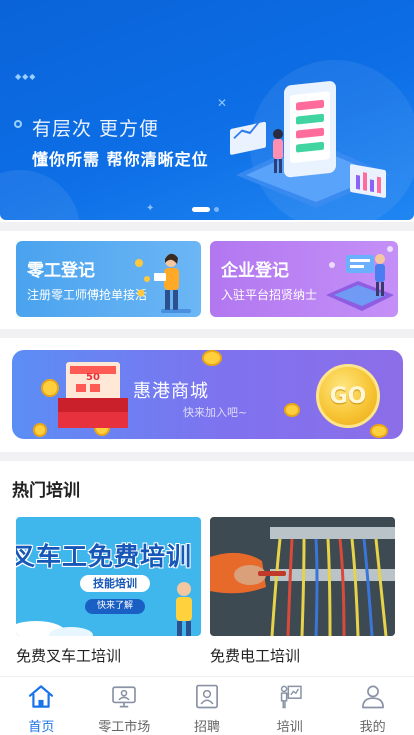 This screenshot has width=414, height=735. I want to click on decor-ring, so click(18, 124).